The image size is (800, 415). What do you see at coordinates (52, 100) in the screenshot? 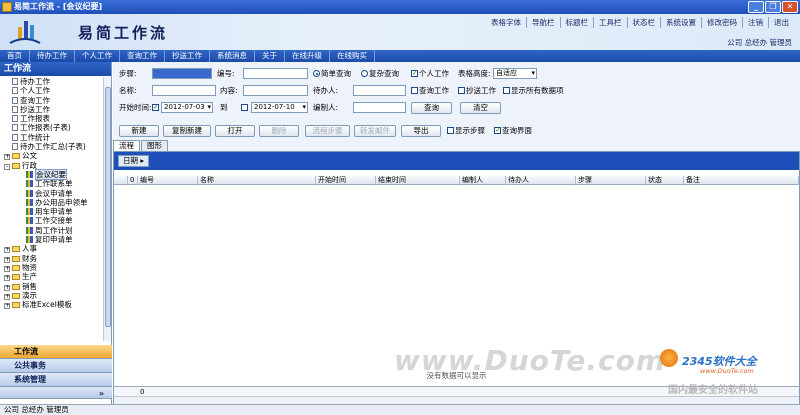
I see `tree-item: 查询工作` at bounding box center [52, 100].